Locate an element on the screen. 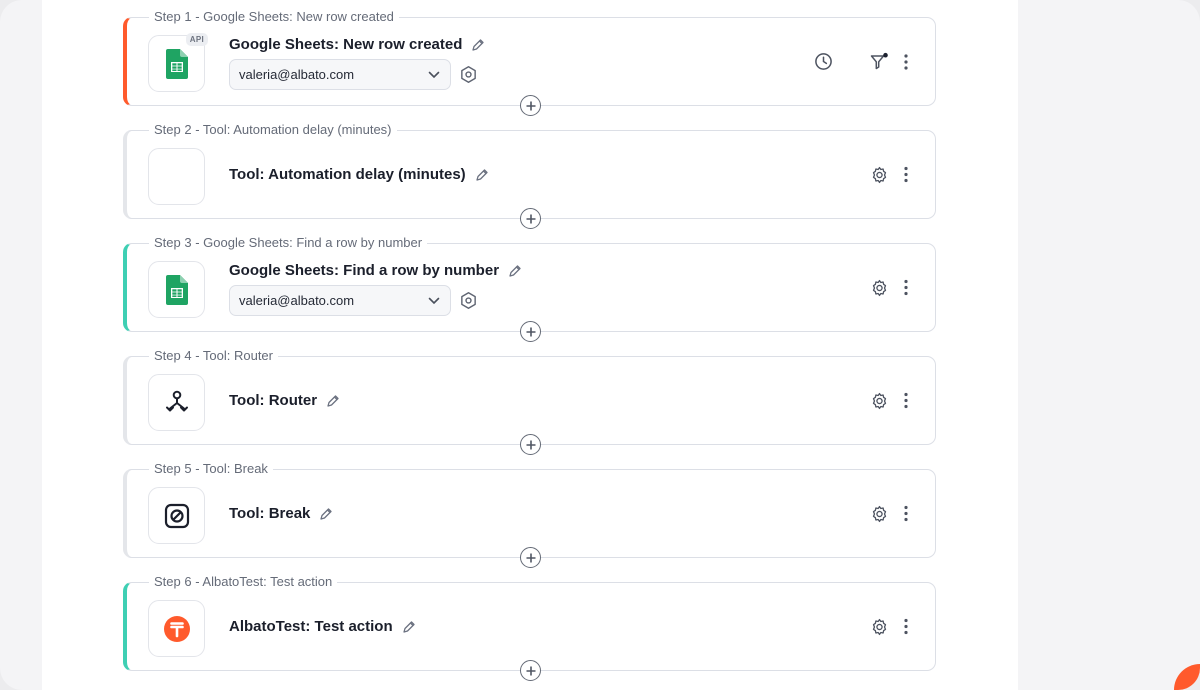  step-title: AlbatoTest: Test action is located at coordinates (311, 626).